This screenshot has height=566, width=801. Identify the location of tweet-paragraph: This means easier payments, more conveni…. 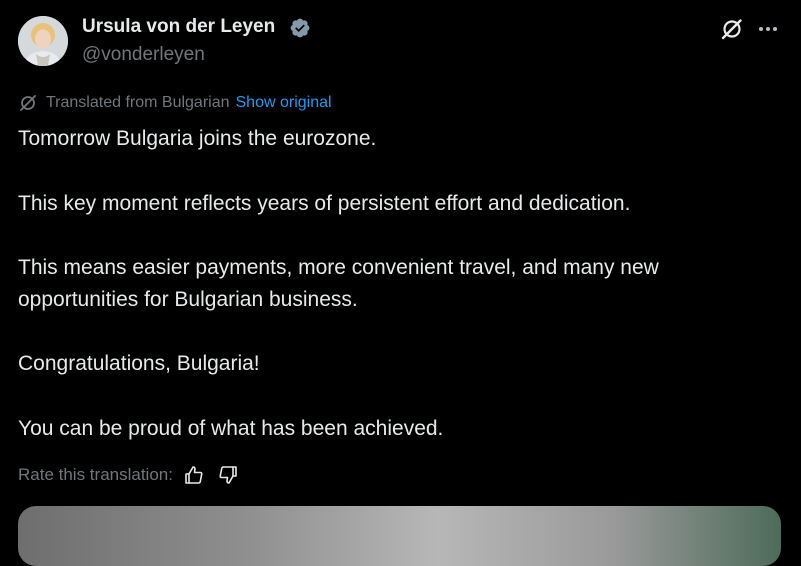
(338, 283).